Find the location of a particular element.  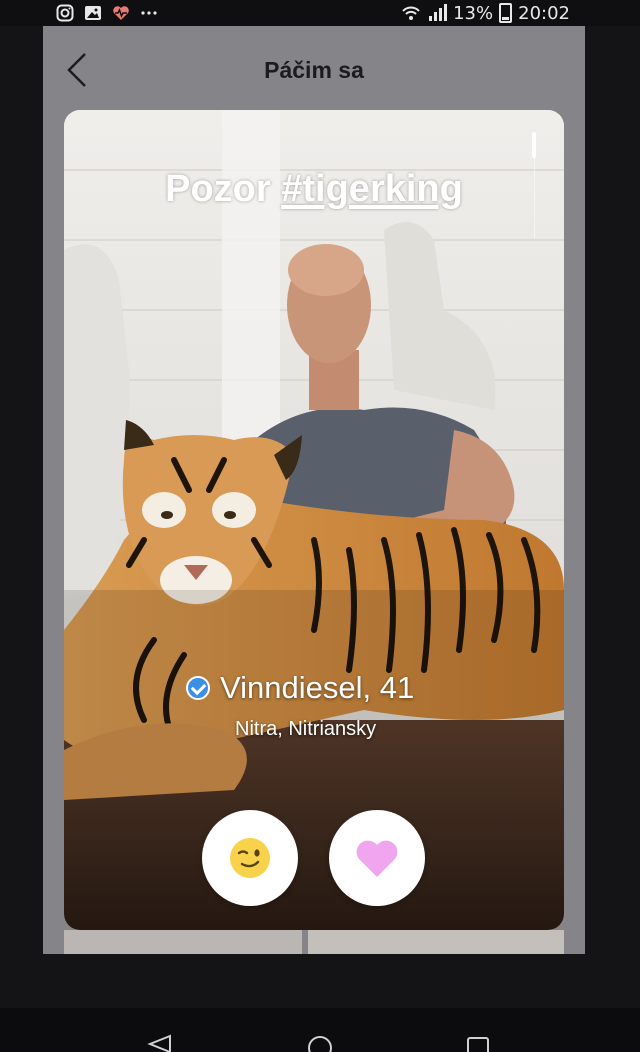

clock: 20:02 is located at coordinates (544, 13).